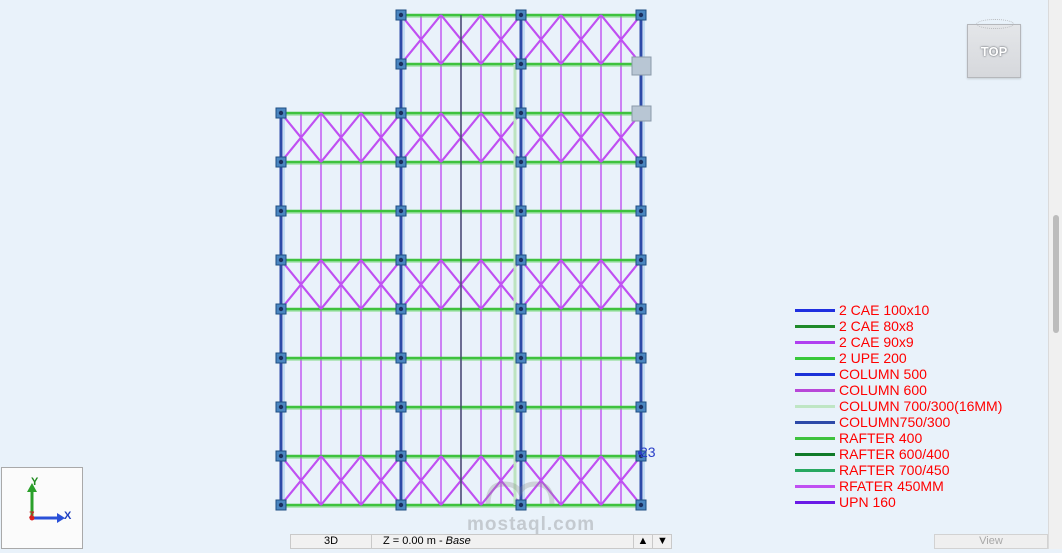 The image size is (1062, 553). I want to click on vertical-scrollbar, so click(1055, 274).